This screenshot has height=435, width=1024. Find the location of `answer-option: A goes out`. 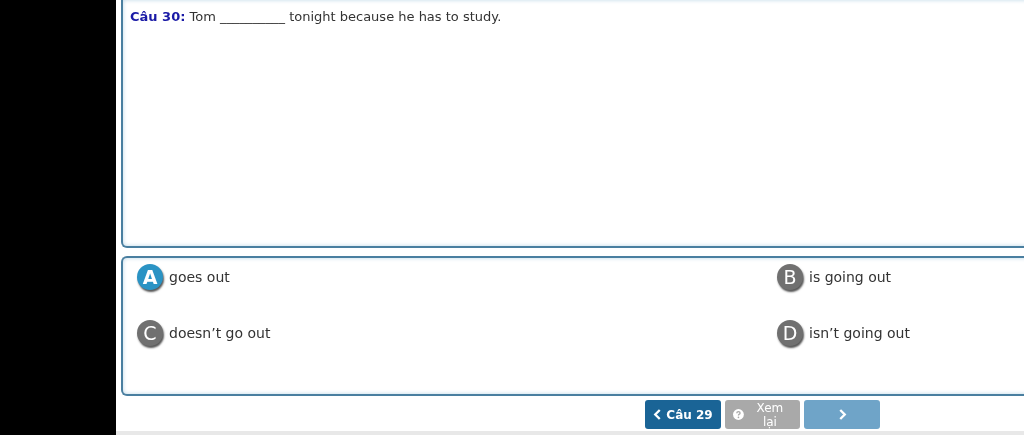

answer-option: A goes out is located at coordinates (183, 277).